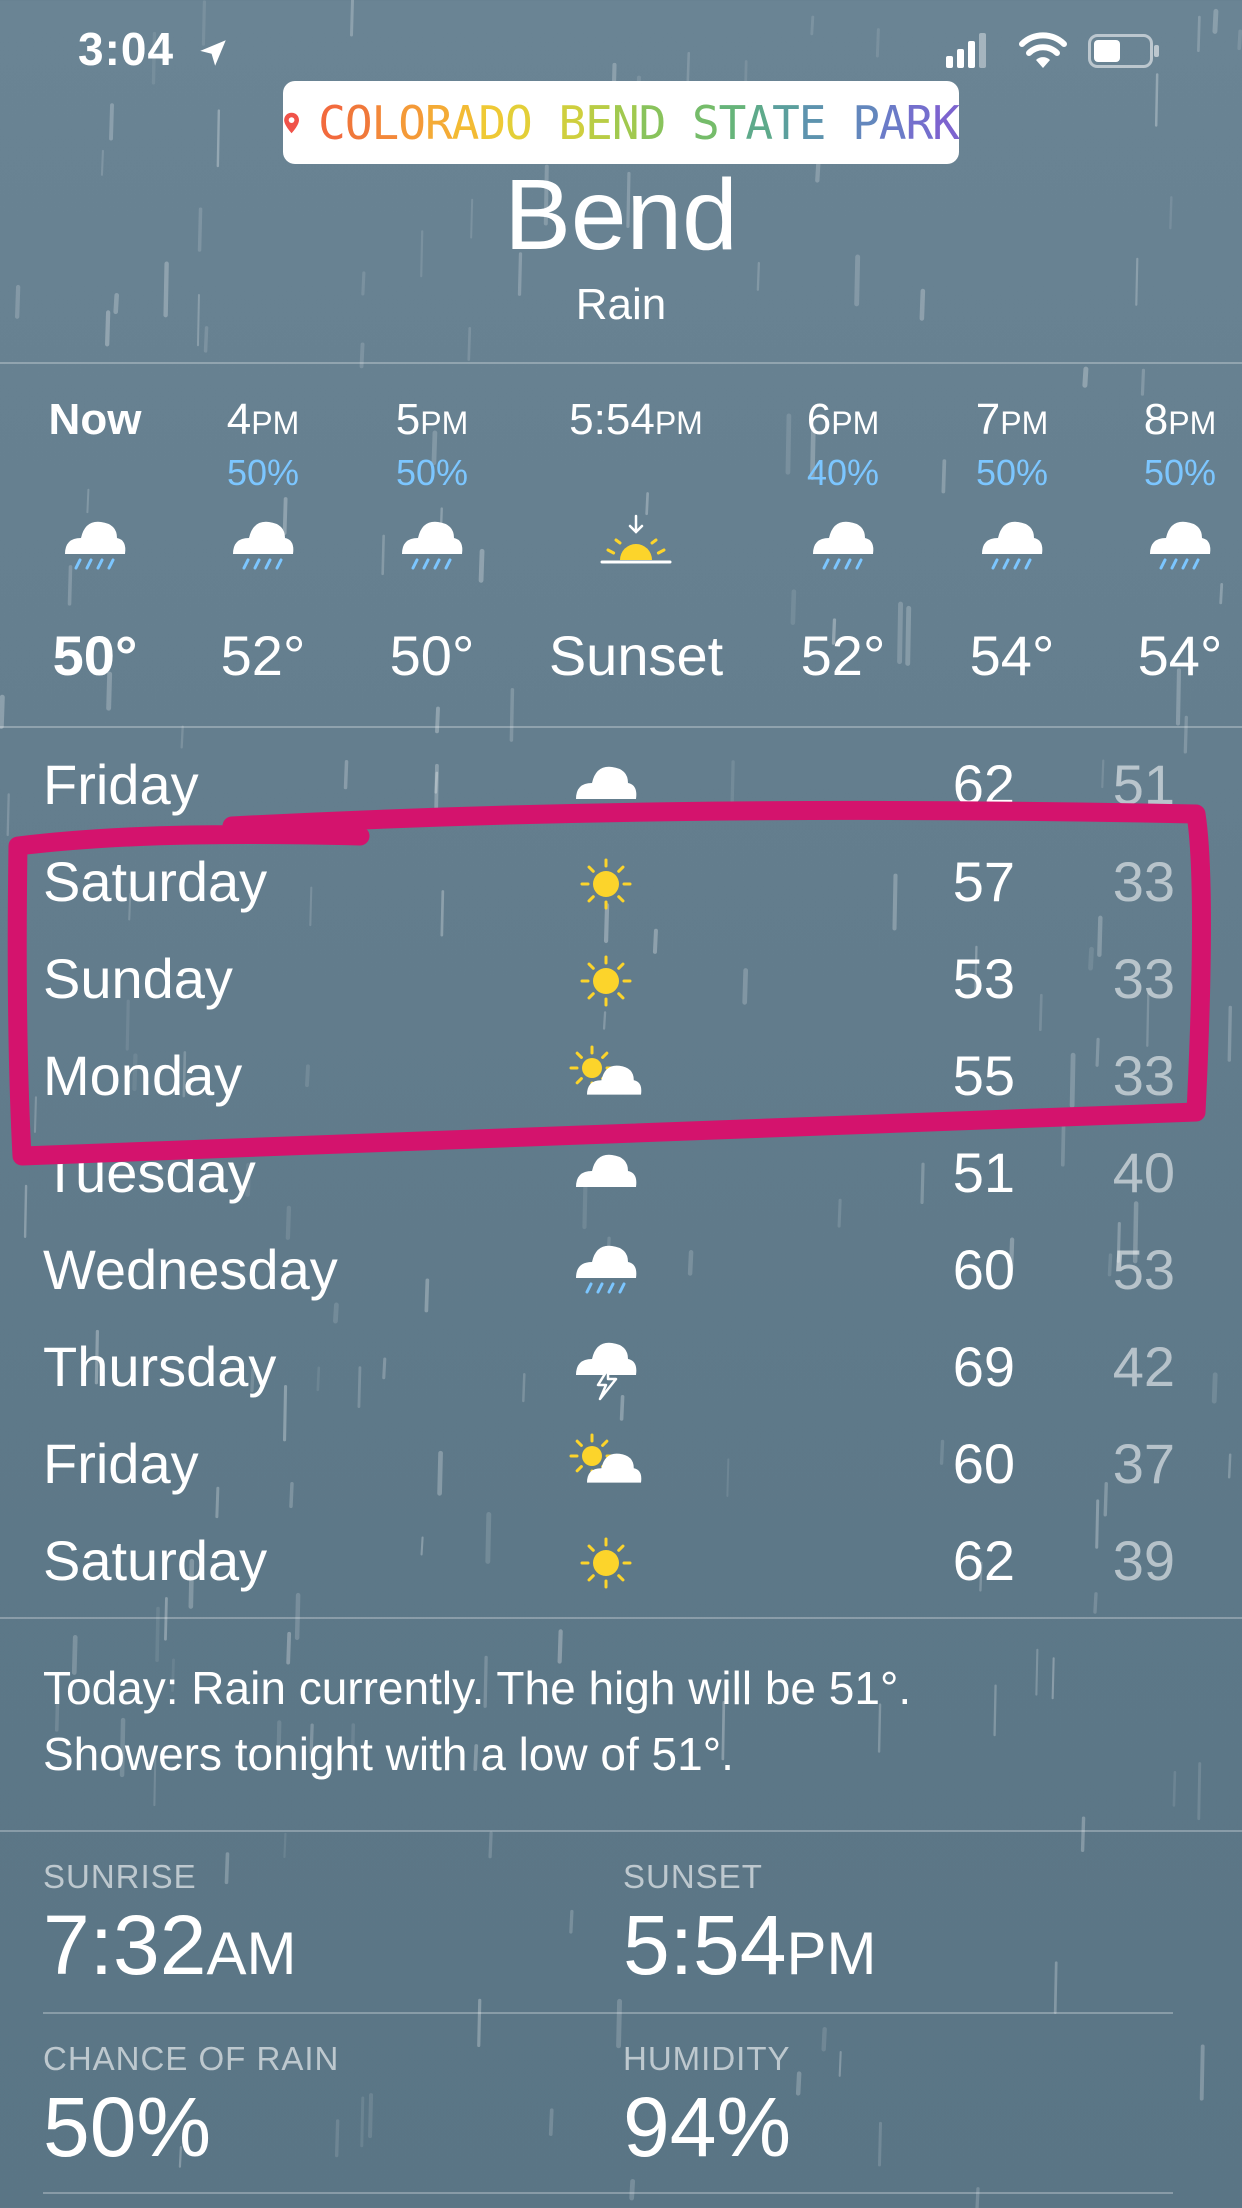  What do you see at coordinates (1143, 1172) in the screenshot?
I see `low-temp: 40` at bounding box center [1143, 1172].